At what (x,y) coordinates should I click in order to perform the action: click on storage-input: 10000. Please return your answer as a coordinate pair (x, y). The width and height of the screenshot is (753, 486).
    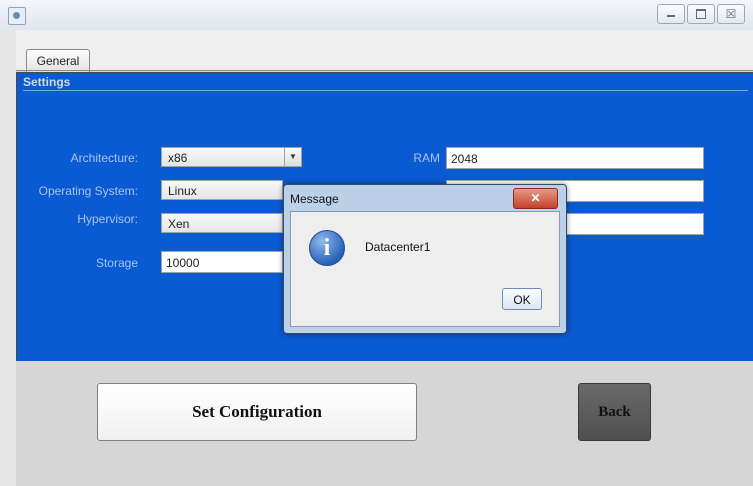
    Looking at the image, I should click on (222, 262).